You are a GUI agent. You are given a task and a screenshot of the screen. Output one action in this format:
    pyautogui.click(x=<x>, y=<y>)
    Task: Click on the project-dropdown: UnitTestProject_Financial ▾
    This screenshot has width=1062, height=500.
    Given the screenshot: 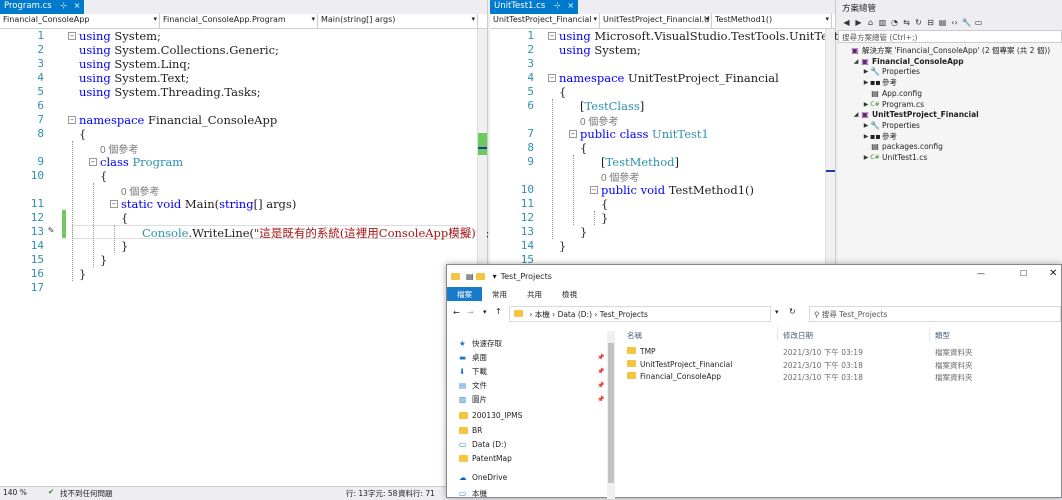 What is the action you would take?
    pyautogui.click(x=545, y=21)
    